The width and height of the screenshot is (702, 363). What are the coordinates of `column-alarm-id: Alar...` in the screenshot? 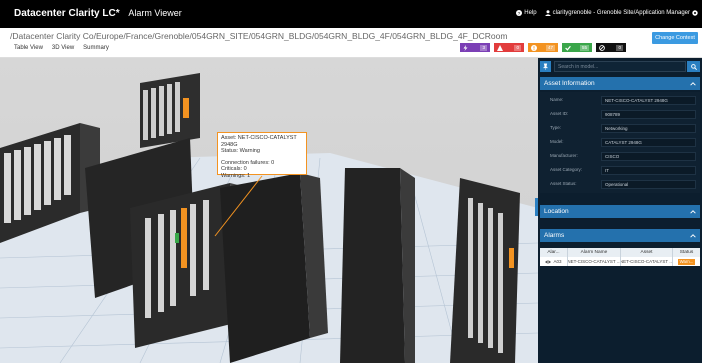 It's located at (554, 252).